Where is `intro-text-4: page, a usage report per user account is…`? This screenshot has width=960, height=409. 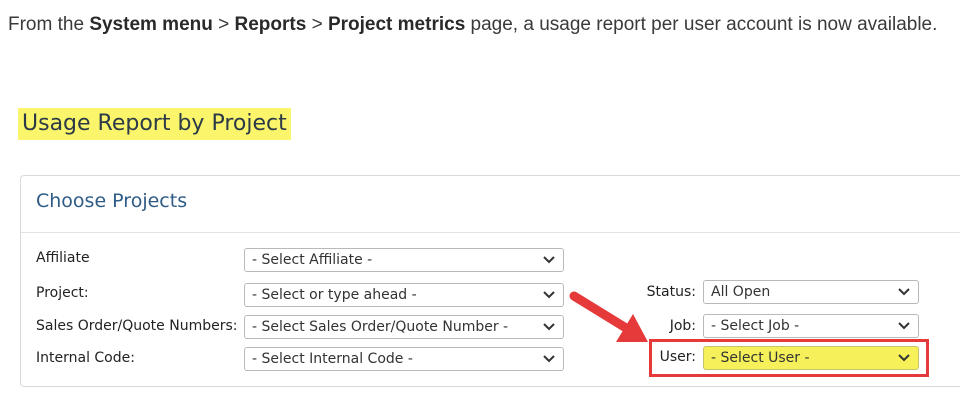 intro-text-4: page, a usage report per user account is… is located at coordinates (701, 24).